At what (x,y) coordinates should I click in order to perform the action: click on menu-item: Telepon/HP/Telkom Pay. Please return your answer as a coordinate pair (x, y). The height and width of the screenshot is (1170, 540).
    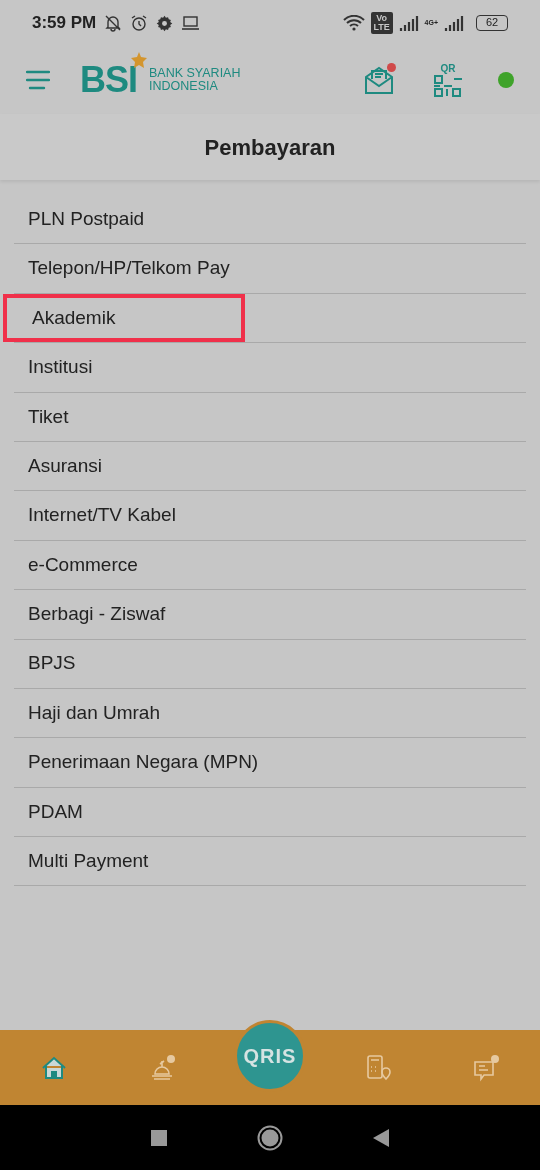
    Looking at the image, I should click on (122, 268).